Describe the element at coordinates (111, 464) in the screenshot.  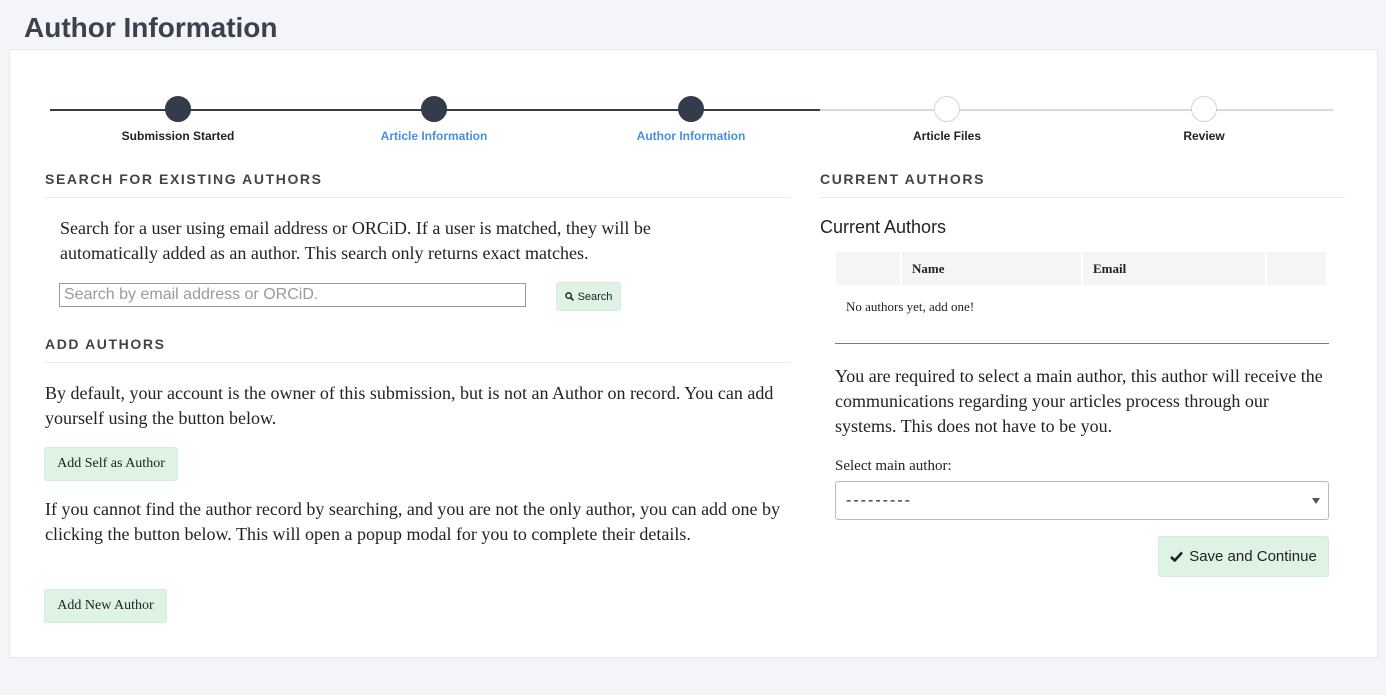
I see `add-self-as-author-button: Add Self as Author` at that location.